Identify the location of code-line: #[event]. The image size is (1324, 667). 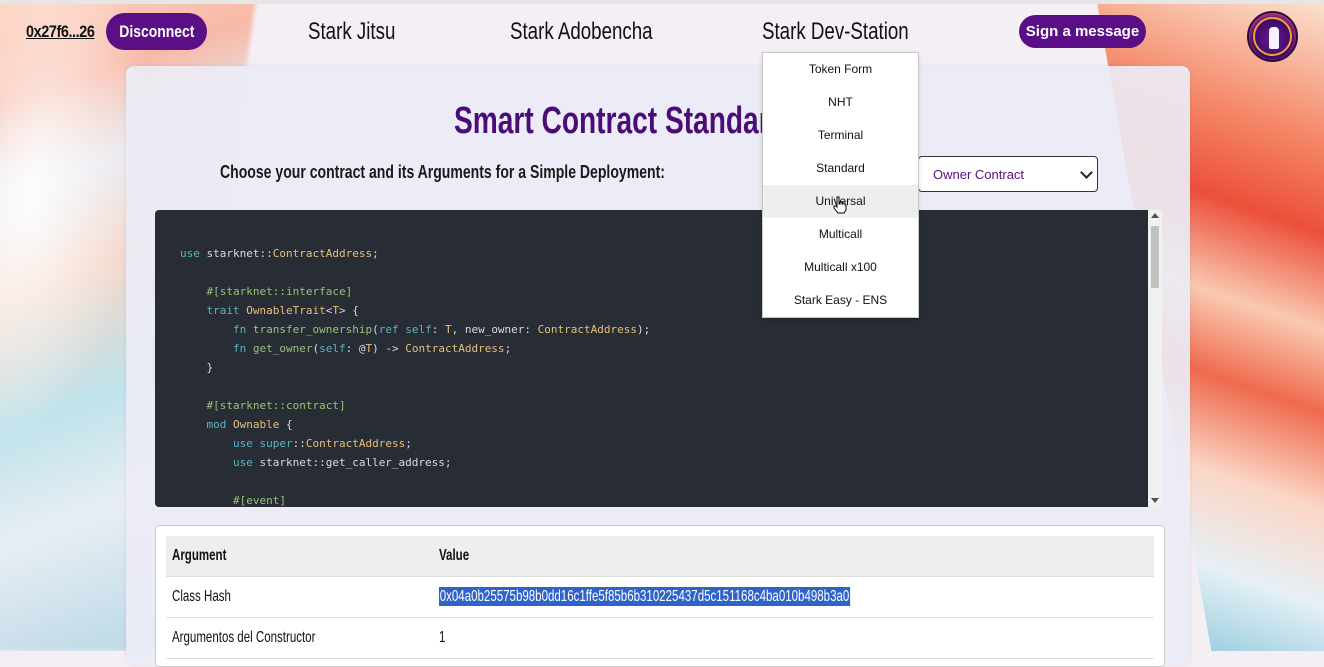
(233, 500).